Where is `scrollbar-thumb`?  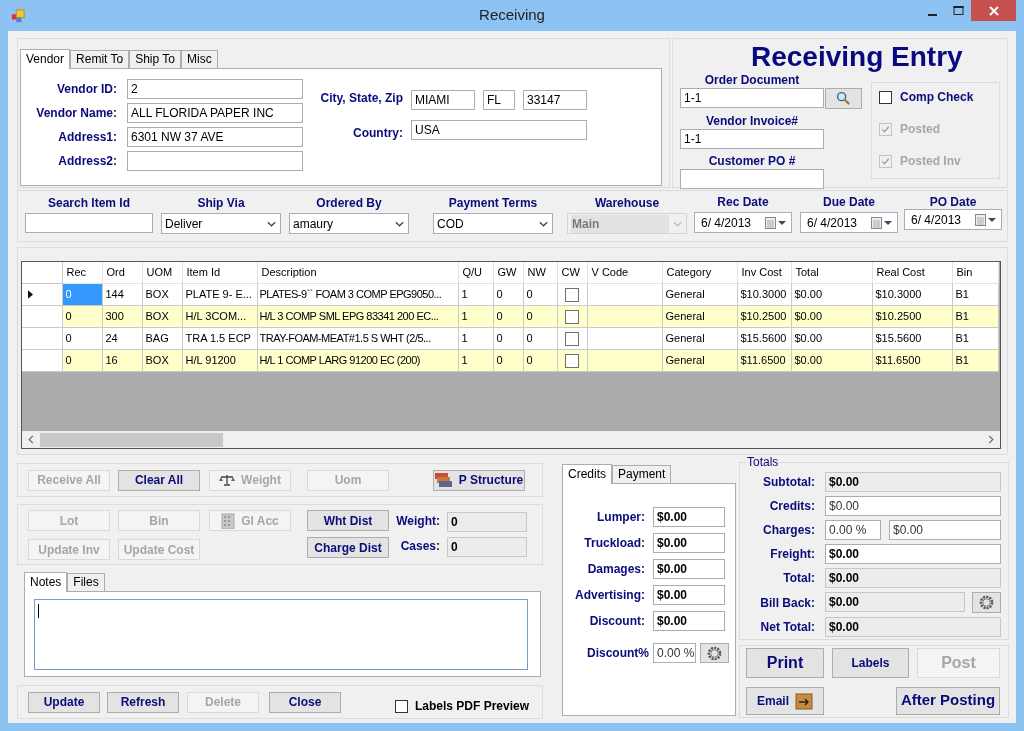 scrollbar-thumb is located at coordinates (131, 439).